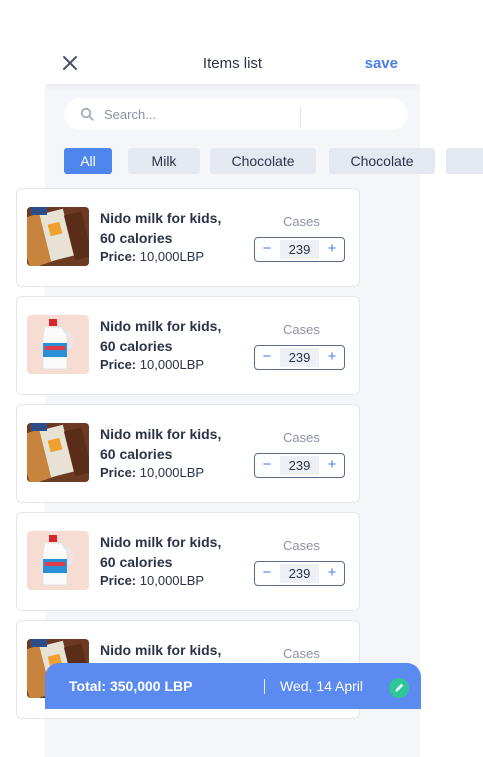 The height and width of the screenshot is (757, 483). I want to click on order-total: Total: 350,000 LBP, so click(131, 686).